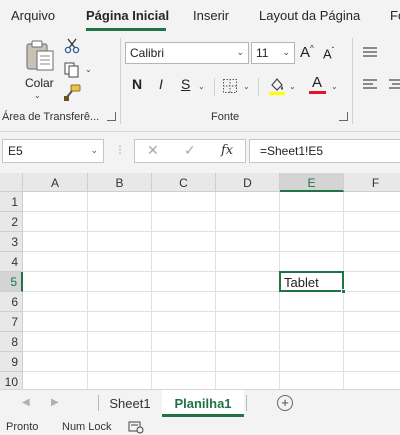 This screenshot has height=435, width=400. What do you see at coordinates (11, 322) in the screenshot?
I see `row-header-7: 7` at bounding box center [11, 322].